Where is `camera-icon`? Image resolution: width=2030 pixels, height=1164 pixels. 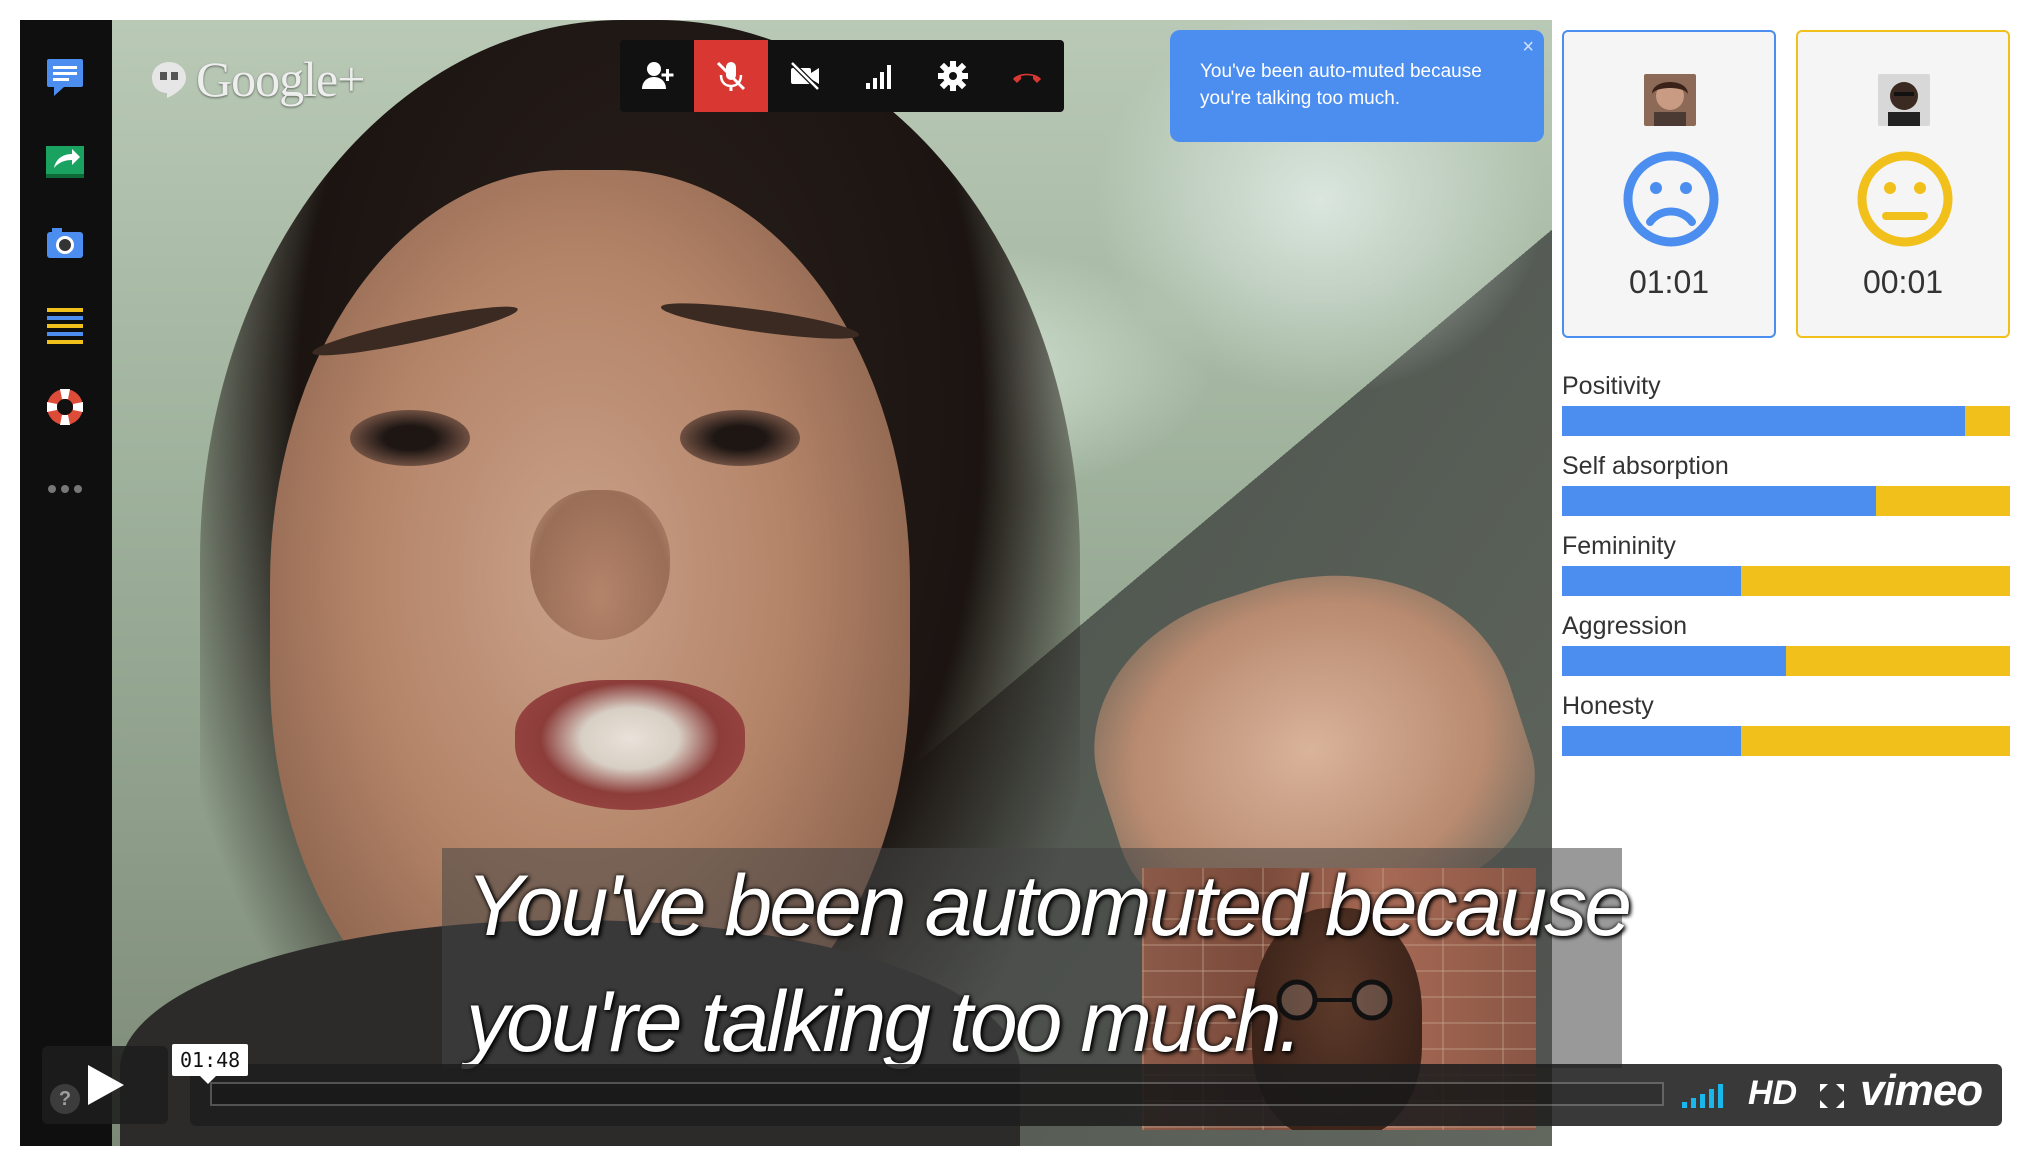 camera-icon is located at coordinates (65, 243).